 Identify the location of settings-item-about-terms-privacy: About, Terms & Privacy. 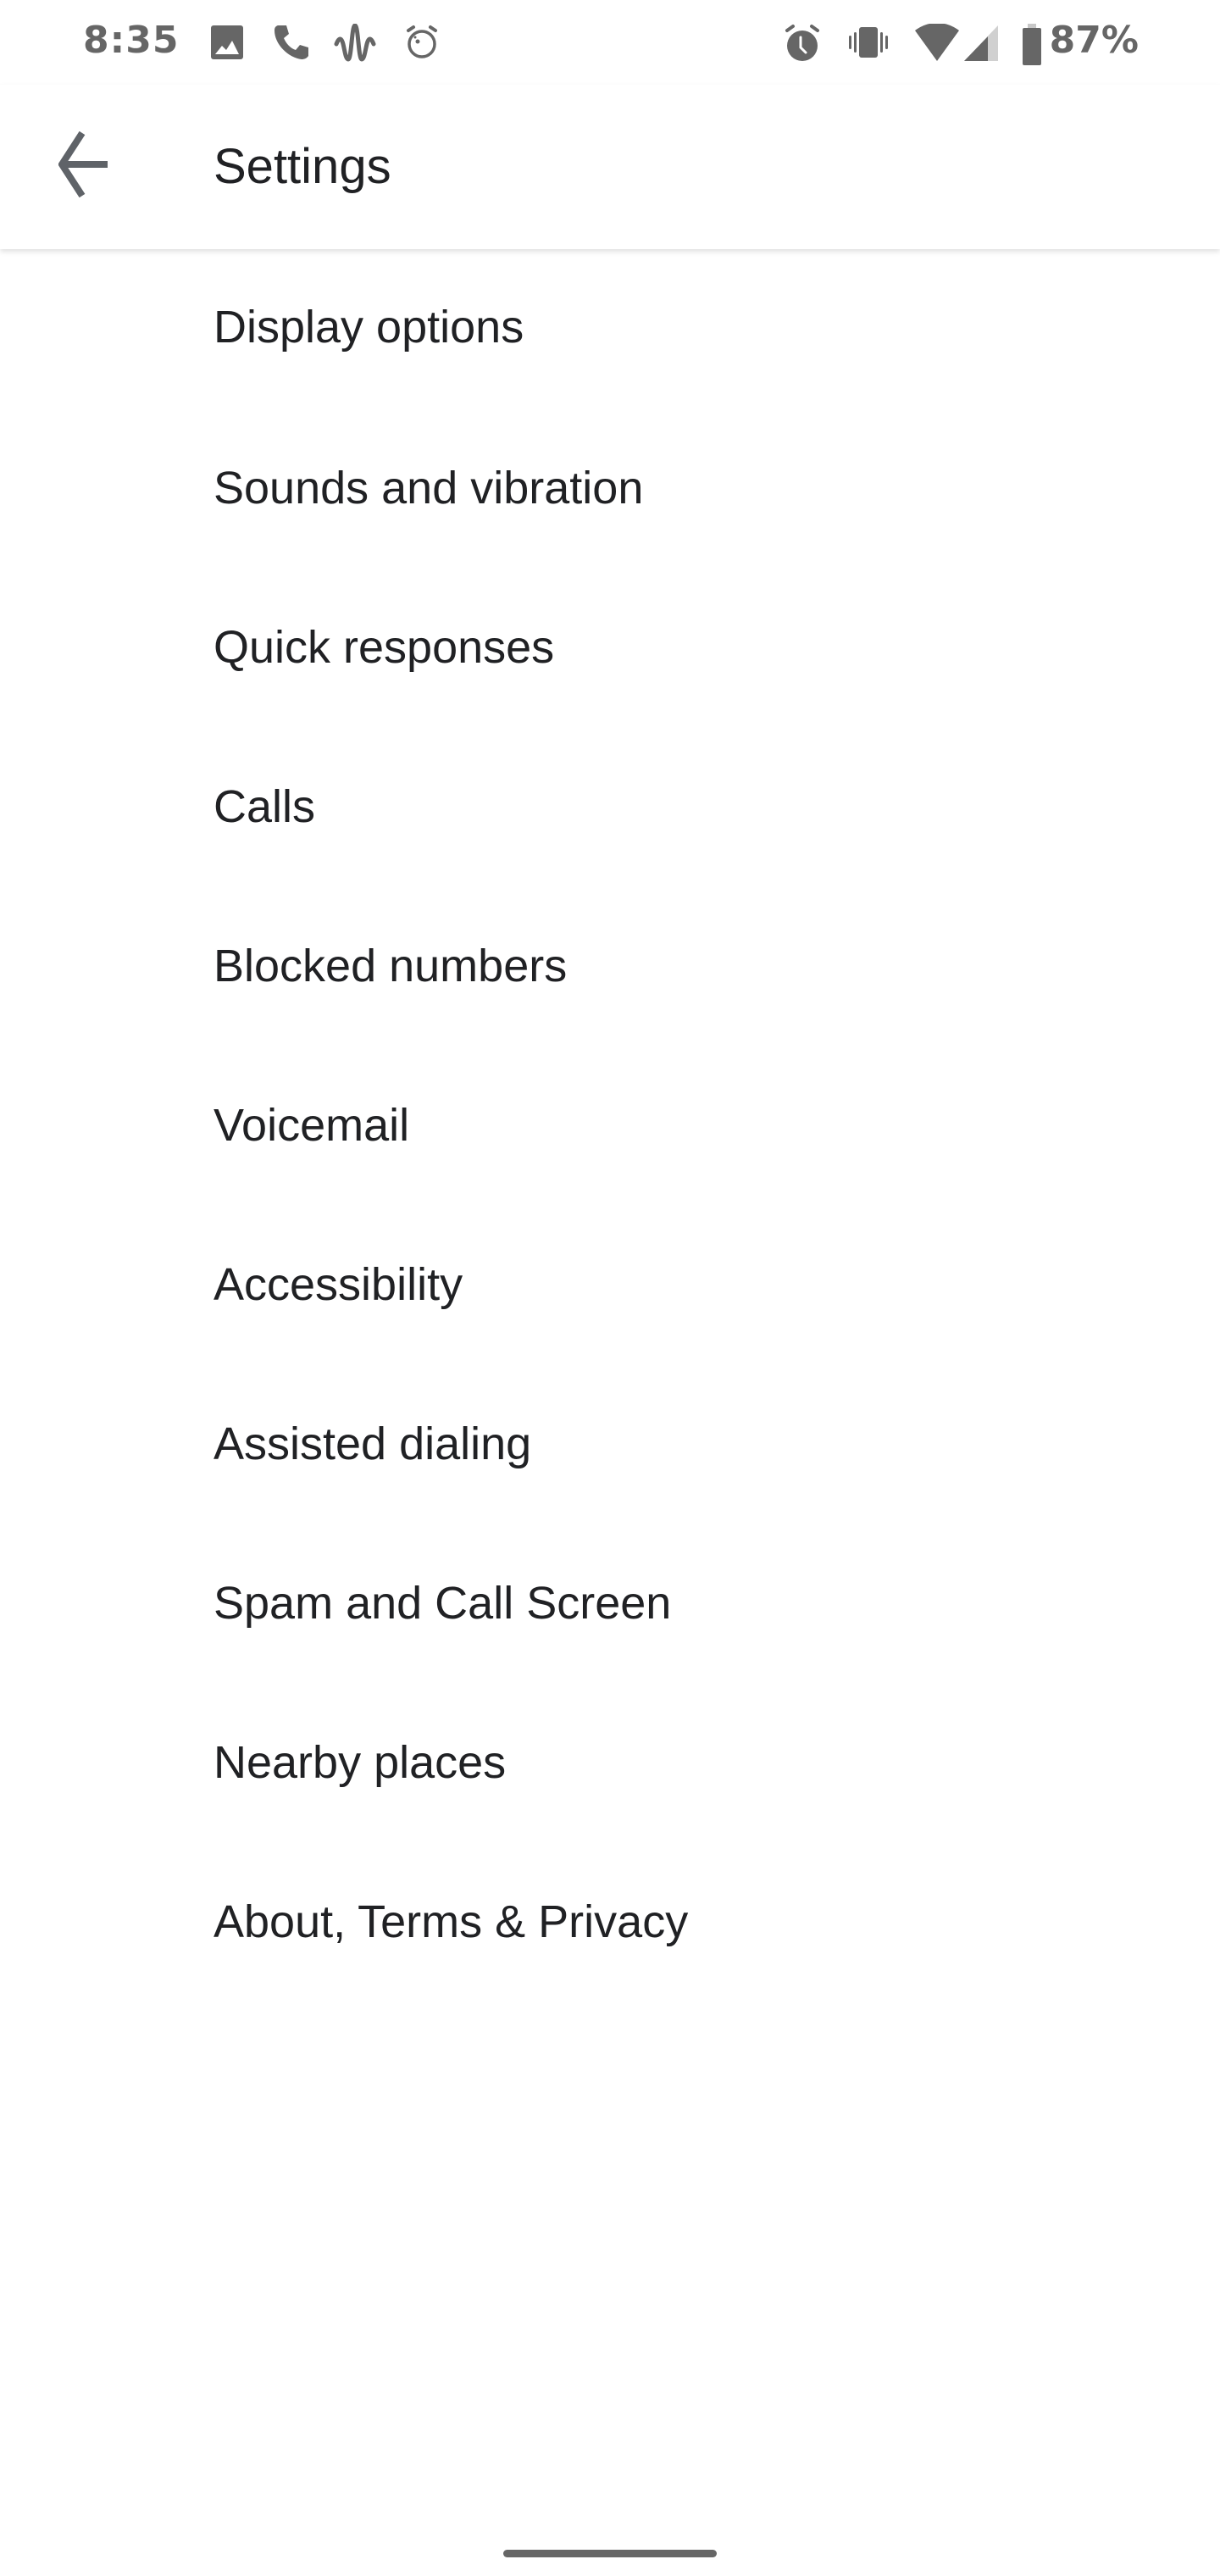
(610, 1925).